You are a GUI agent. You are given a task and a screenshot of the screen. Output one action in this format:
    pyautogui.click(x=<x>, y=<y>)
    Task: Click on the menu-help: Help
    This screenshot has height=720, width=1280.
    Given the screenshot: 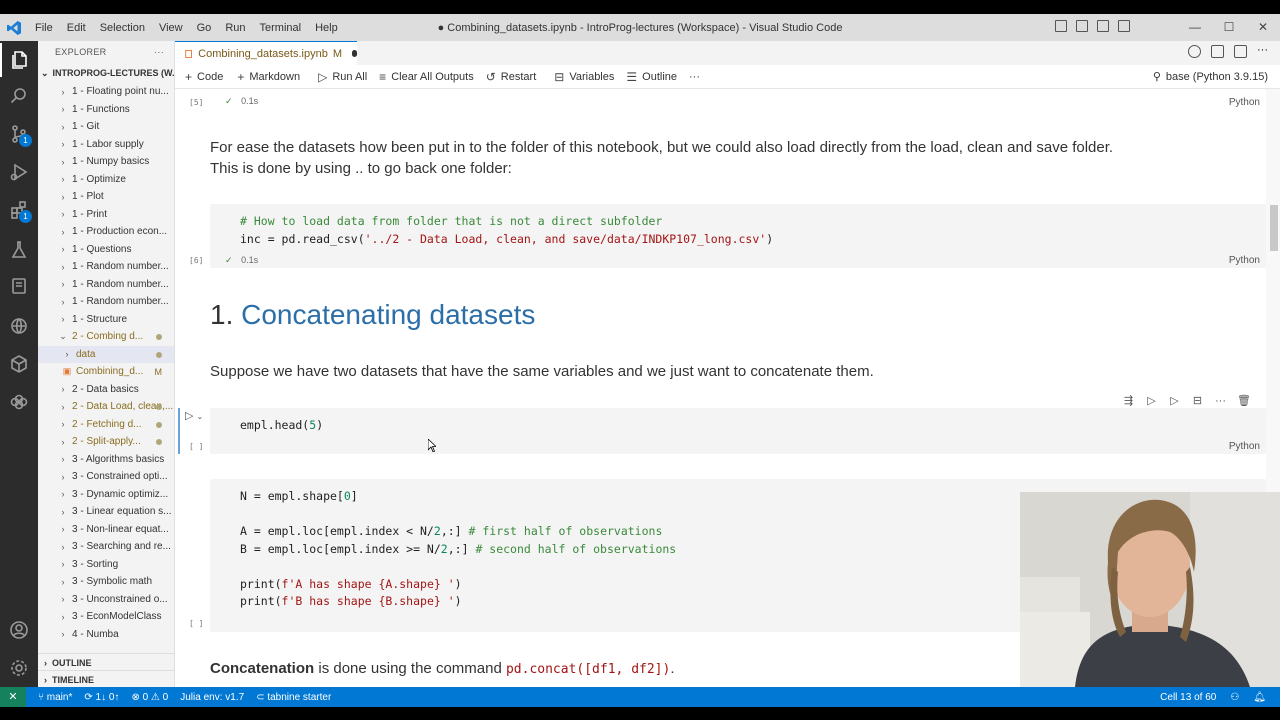 What is the action you would take?
    pyautogui.click(x=326, y=28)
    